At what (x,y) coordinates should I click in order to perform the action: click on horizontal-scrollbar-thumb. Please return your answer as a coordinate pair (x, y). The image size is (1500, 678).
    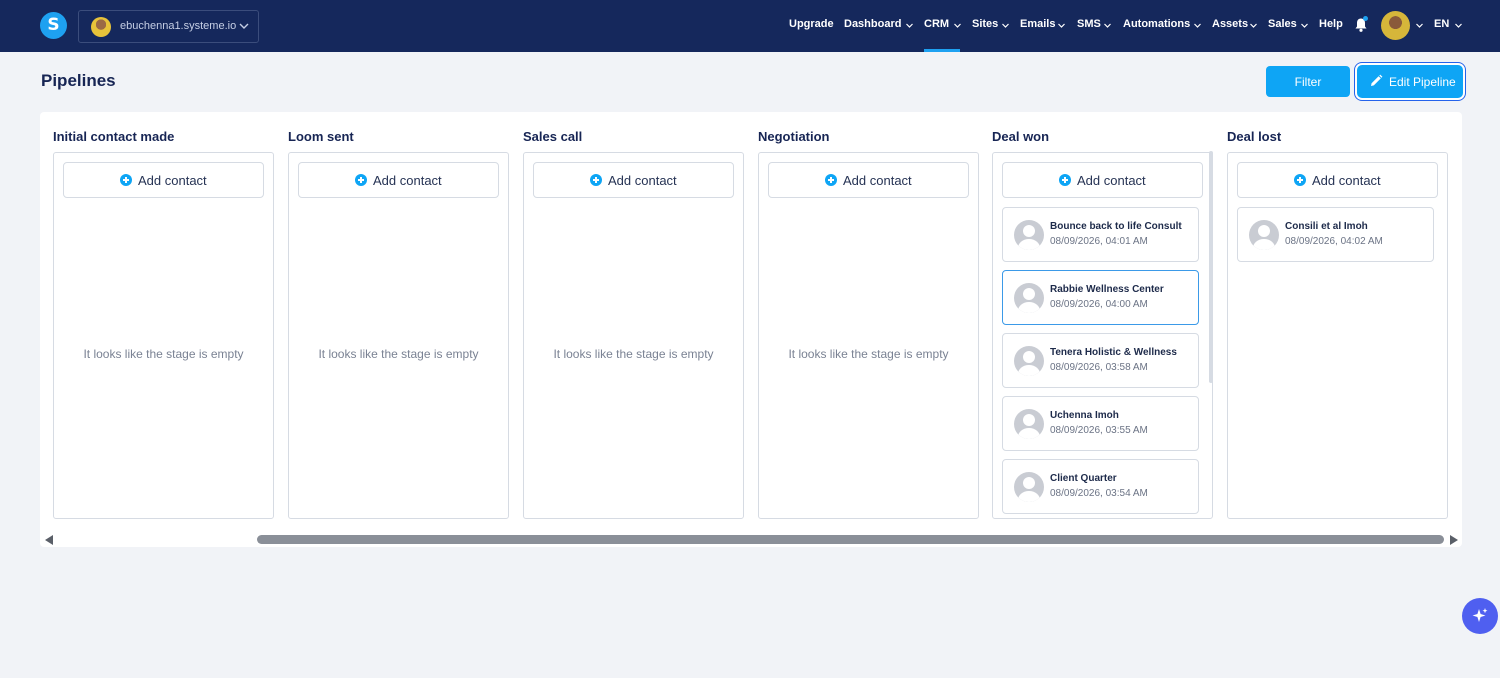
    Looking at the image, I should click on (850, 539).